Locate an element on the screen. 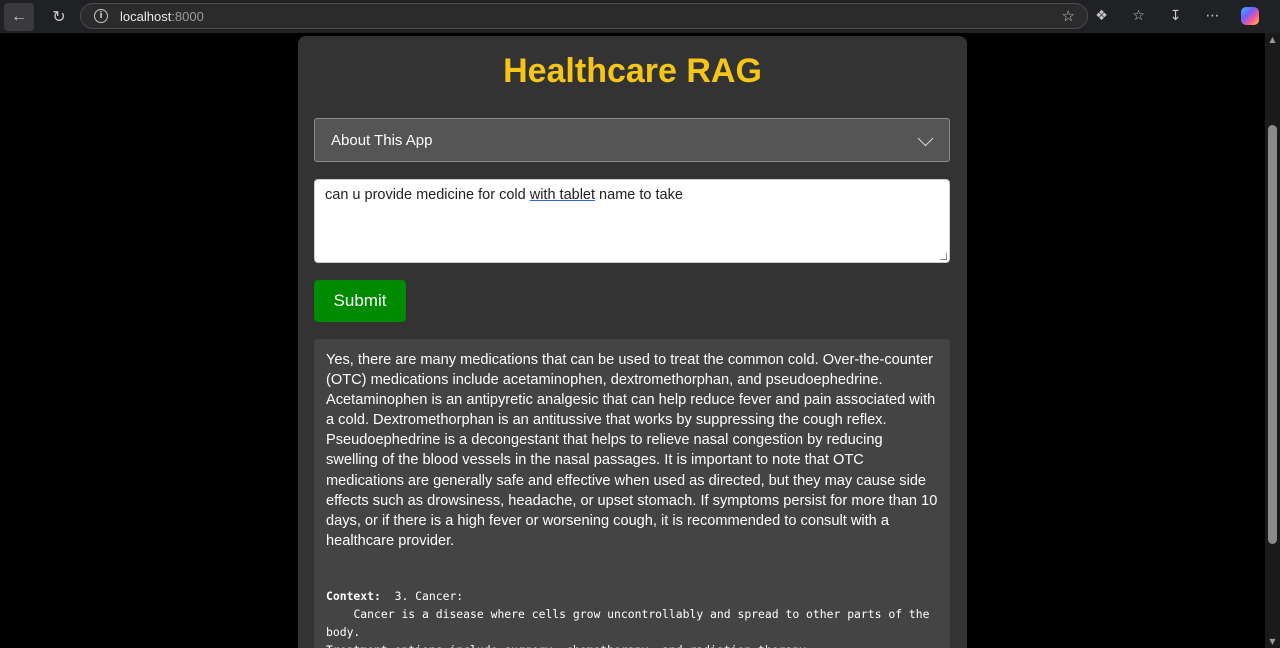 The width and height of the screenshot is (1280, 648). copilot-button is located at coordinates (1249, 16).